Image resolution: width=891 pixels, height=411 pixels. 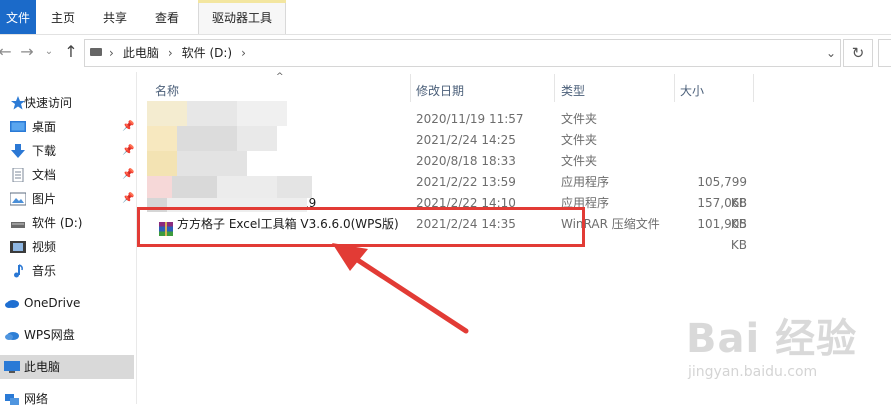 What do you see at coordinates (884, 53) in the screenshot?
I see `search-input` at bounding box center [884, 53].